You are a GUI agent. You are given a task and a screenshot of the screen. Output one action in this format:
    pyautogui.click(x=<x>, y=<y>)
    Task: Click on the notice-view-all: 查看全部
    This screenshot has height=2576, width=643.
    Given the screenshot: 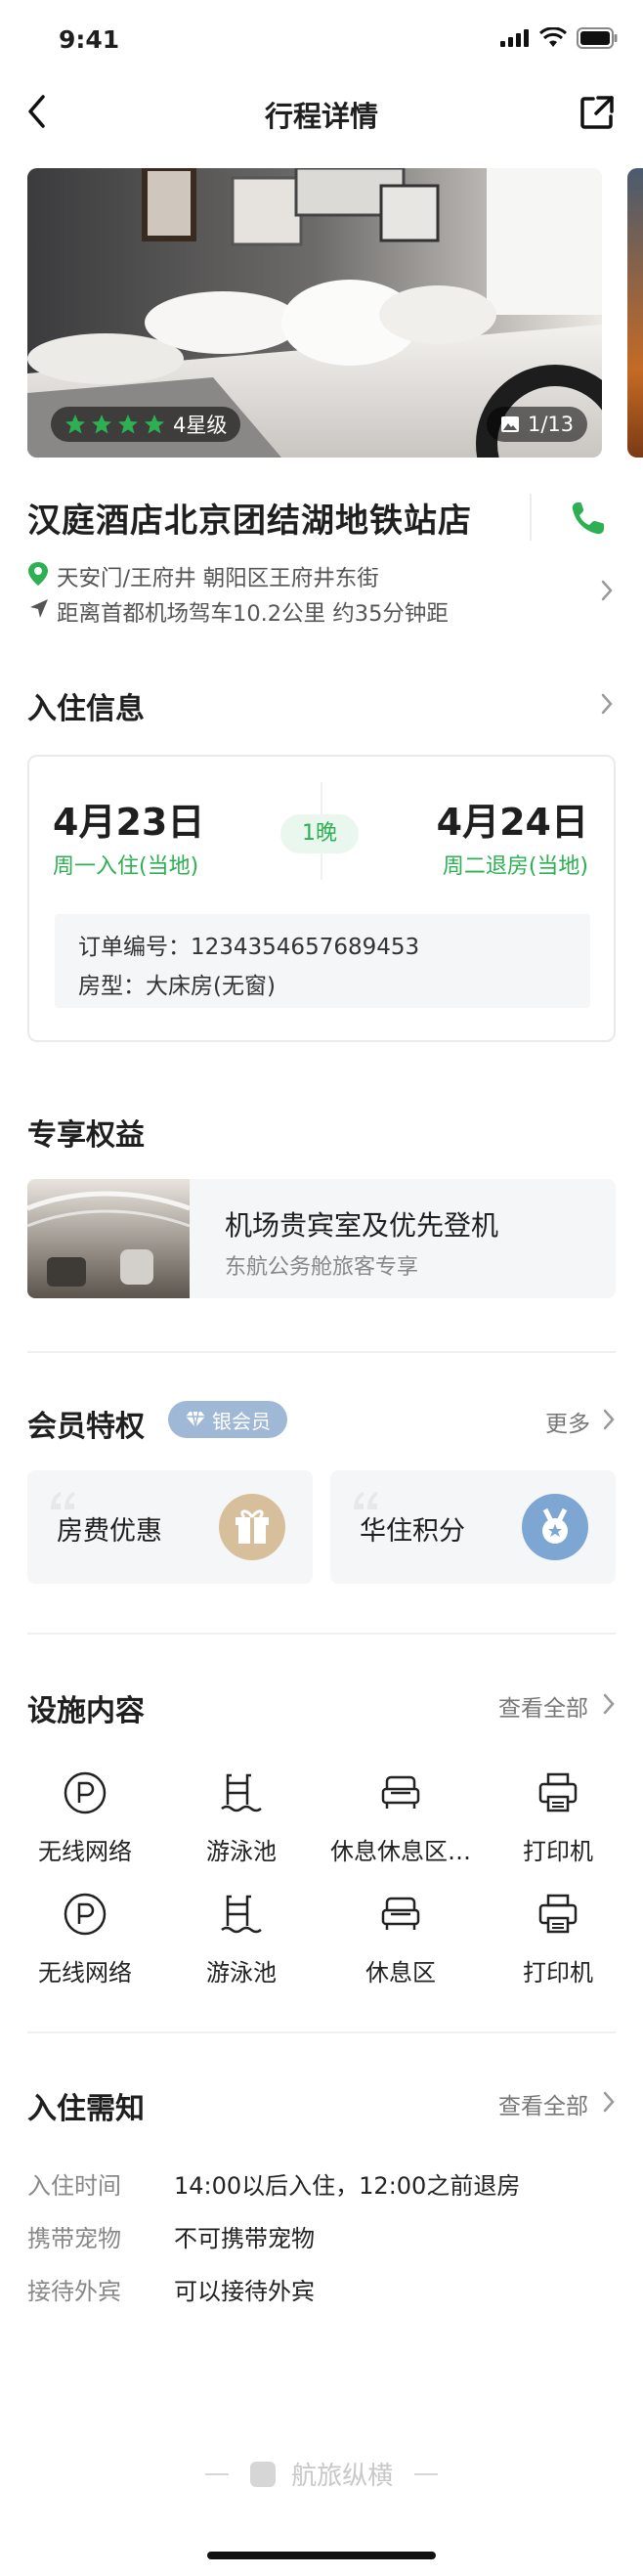 What is the action you would take?
    pyautogui.click(x=543, y=2103)
    